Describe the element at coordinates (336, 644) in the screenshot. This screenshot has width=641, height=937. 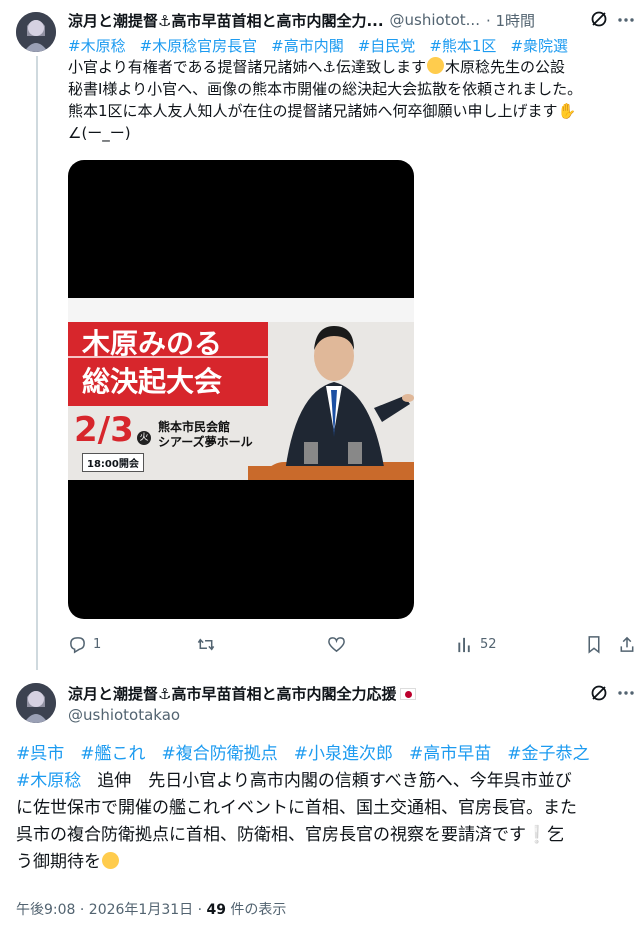
I see `like-icon` at that location.